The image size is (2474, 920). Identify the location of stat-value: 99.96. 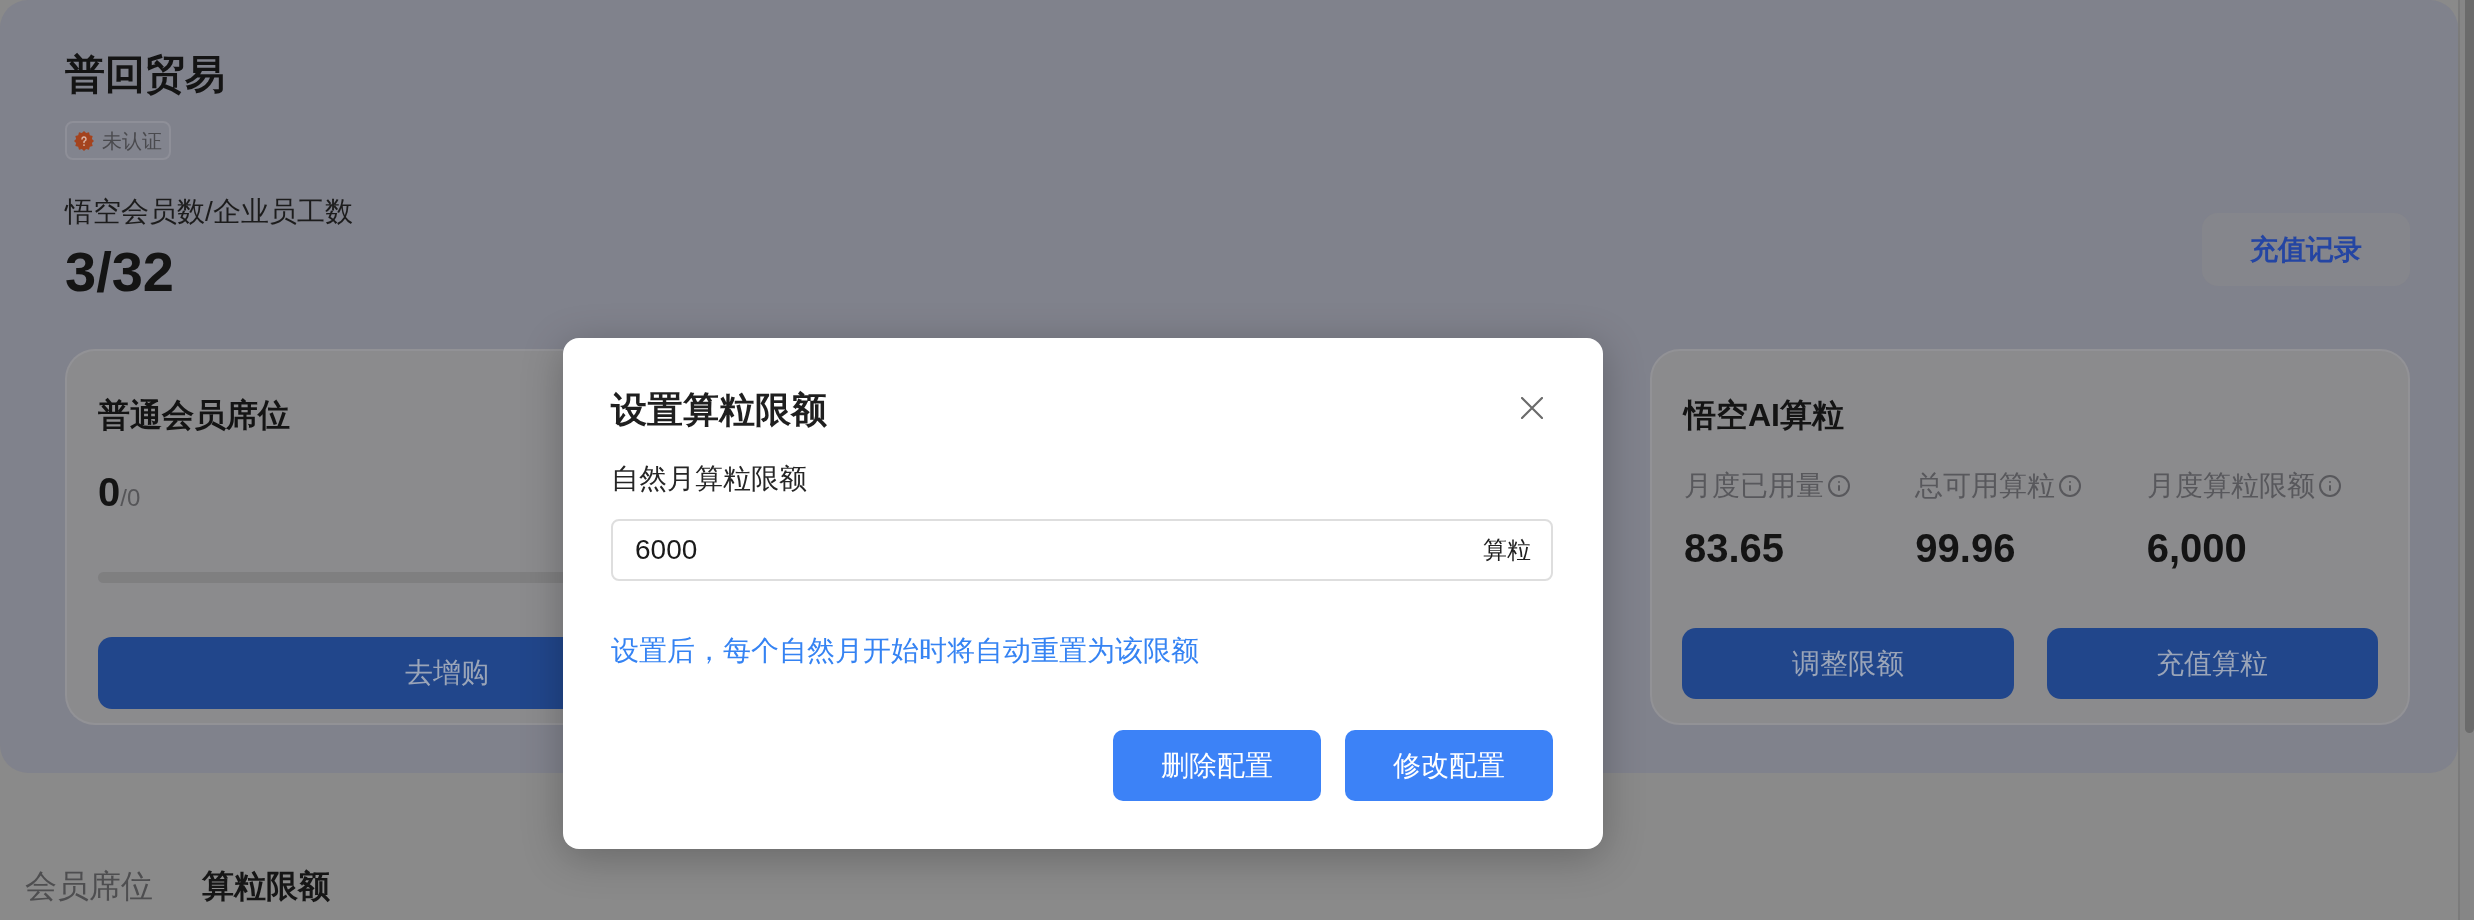
(1965, 548).